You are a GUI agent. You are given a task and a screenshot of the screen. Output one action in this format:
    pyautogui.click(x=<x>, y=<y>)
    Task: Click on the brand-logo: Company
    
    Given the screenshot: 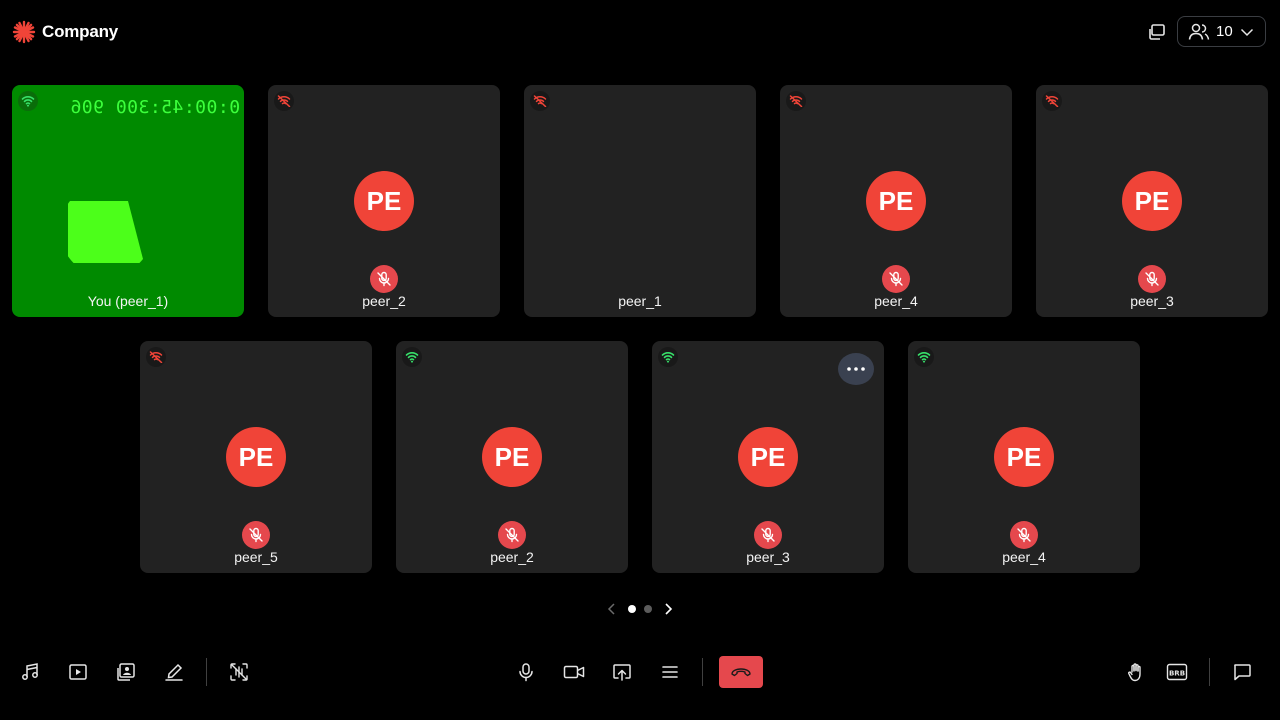 What is the action you would take?
    pyautogui.click(x=65, y=32)
    